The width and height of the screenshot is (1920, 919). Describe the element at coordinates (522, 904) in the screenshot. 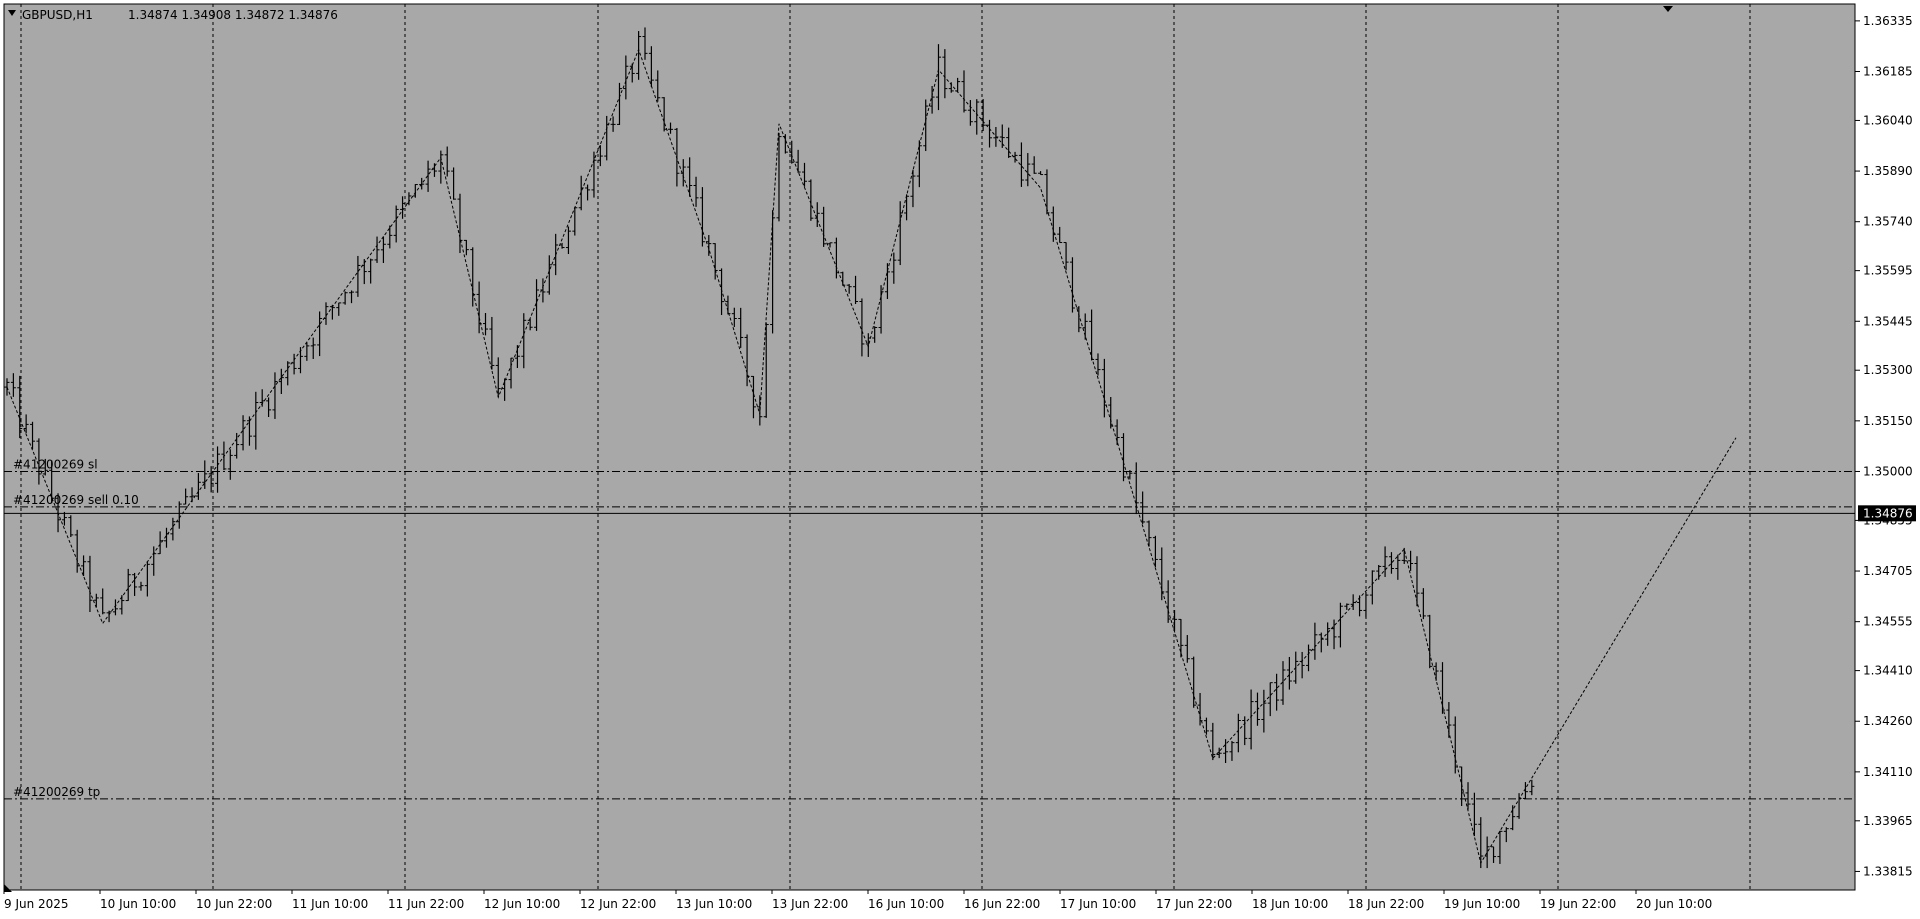

I see `x-tick-label: 12 Jun 10:00` at that location.